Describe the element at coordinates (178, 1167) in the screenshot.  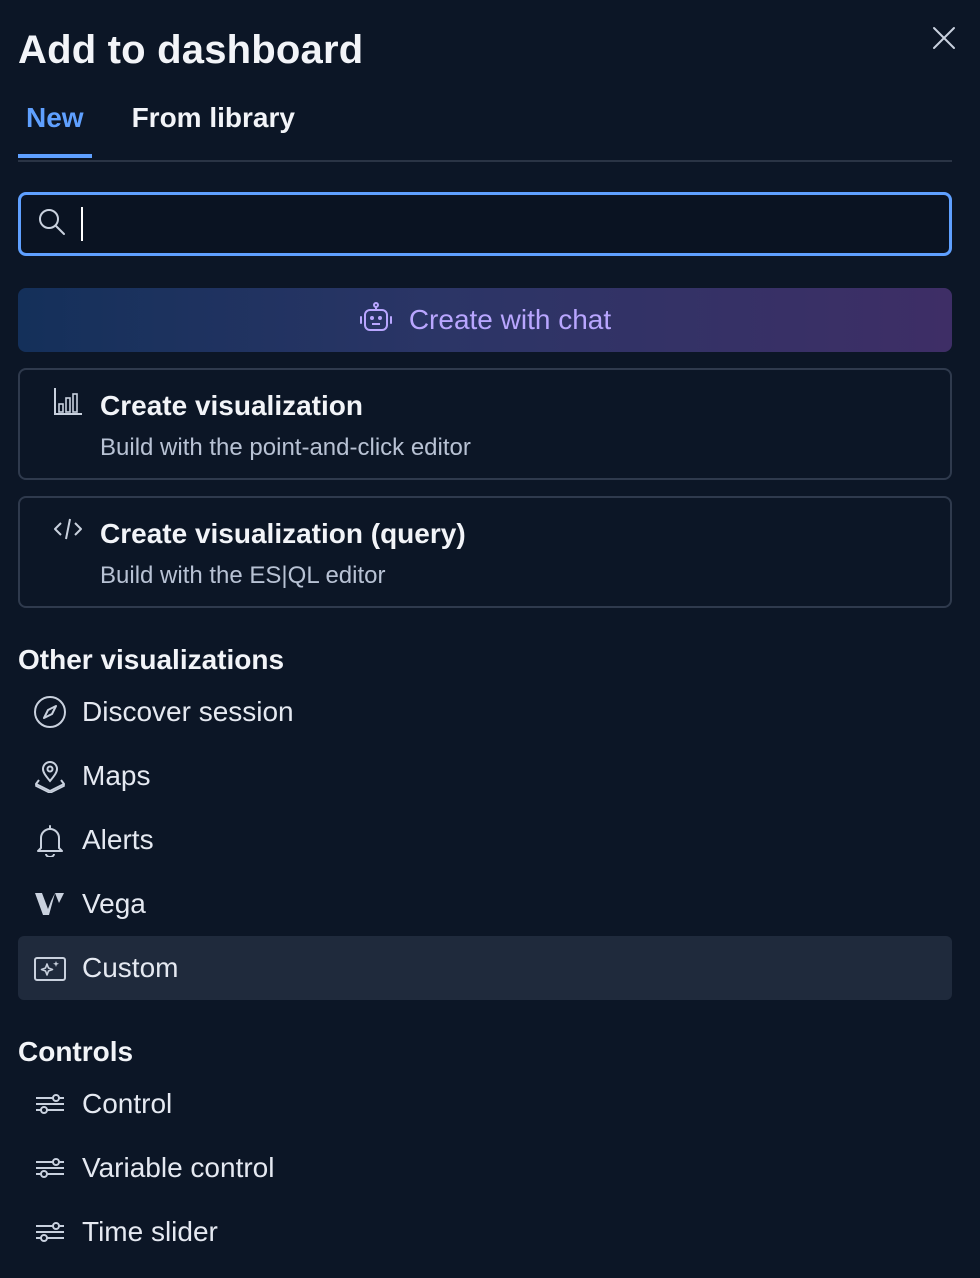
I see `menu-item-label: Variable control` at that location.